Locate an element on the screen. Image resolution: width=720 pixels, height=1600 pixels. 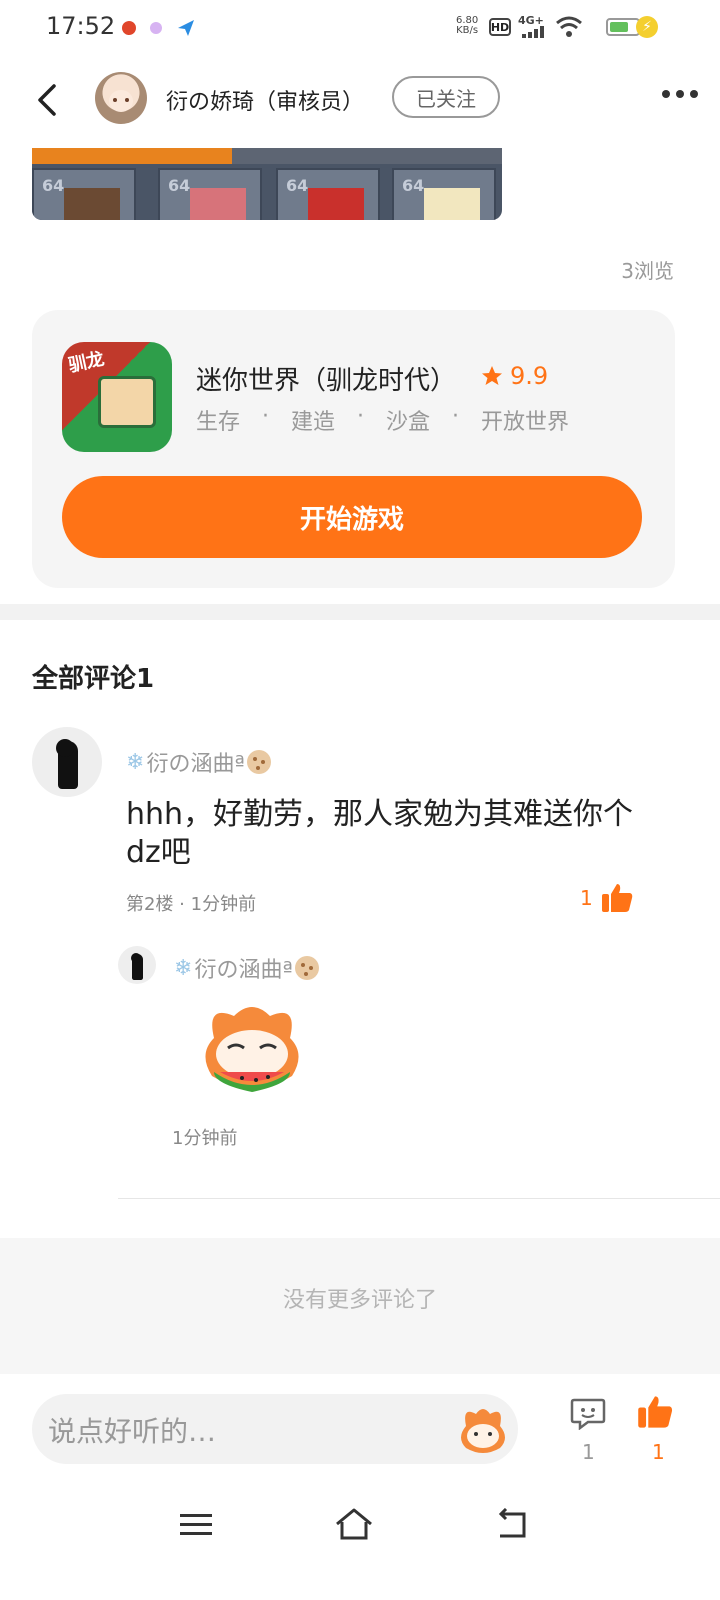
game-tag: 开放世界 is located at coordinates (525, 422).